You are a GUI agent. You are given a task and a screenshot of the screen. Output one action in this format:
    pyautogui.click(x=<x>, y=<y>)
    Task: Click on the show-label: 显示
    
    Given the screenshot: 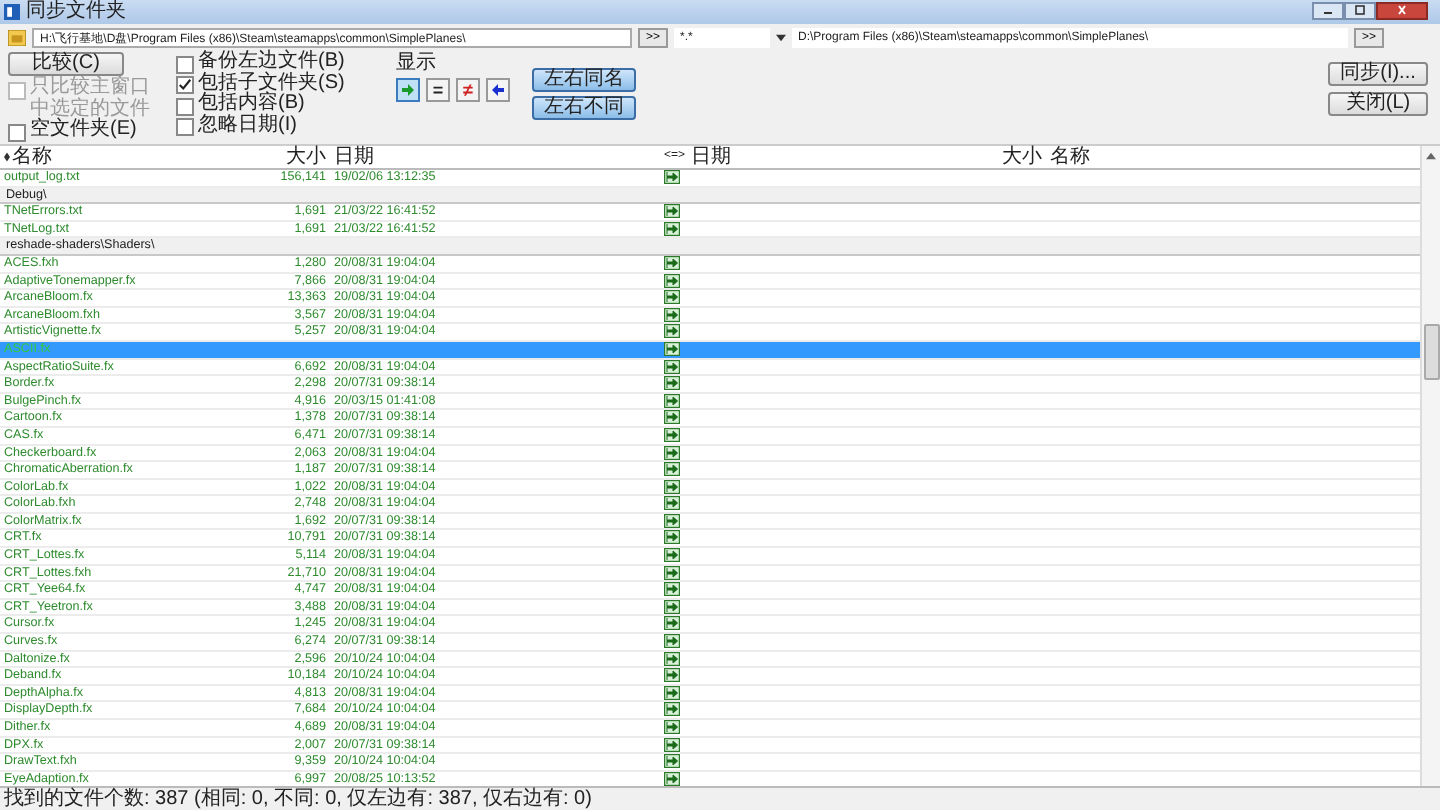 What is the action you would take?
    pyautogui.click(x=417, y=63)
    